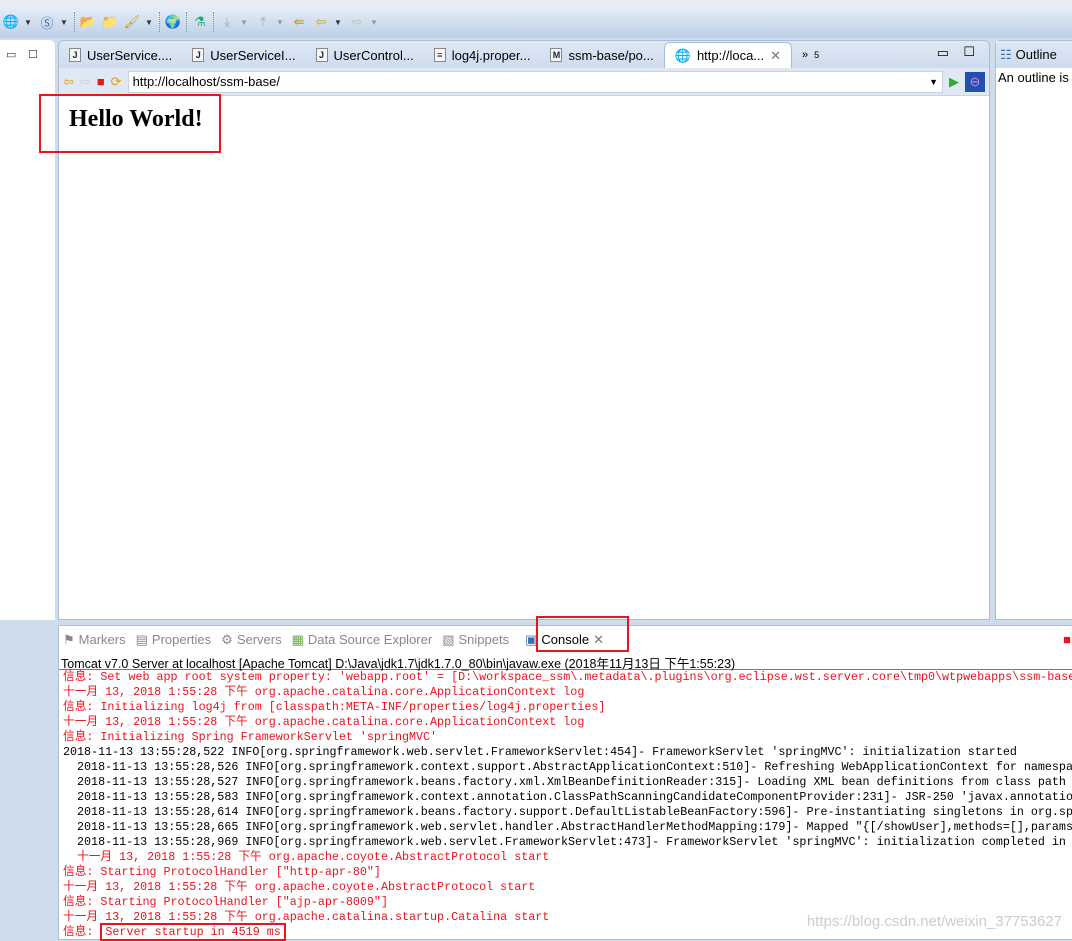 The image size is (1072, 941). Describe the element at coordinates (193, 932) in the screenshot. I see `server-startup-line: Server startup in 4519 ms` at that location.